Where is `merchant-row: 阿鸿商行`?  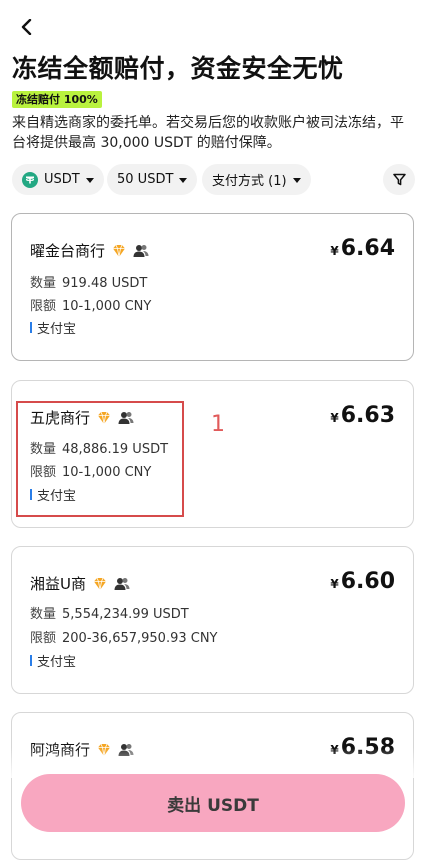 merchant-row: 阿鸿商行 is located at coordinates (82, 749).